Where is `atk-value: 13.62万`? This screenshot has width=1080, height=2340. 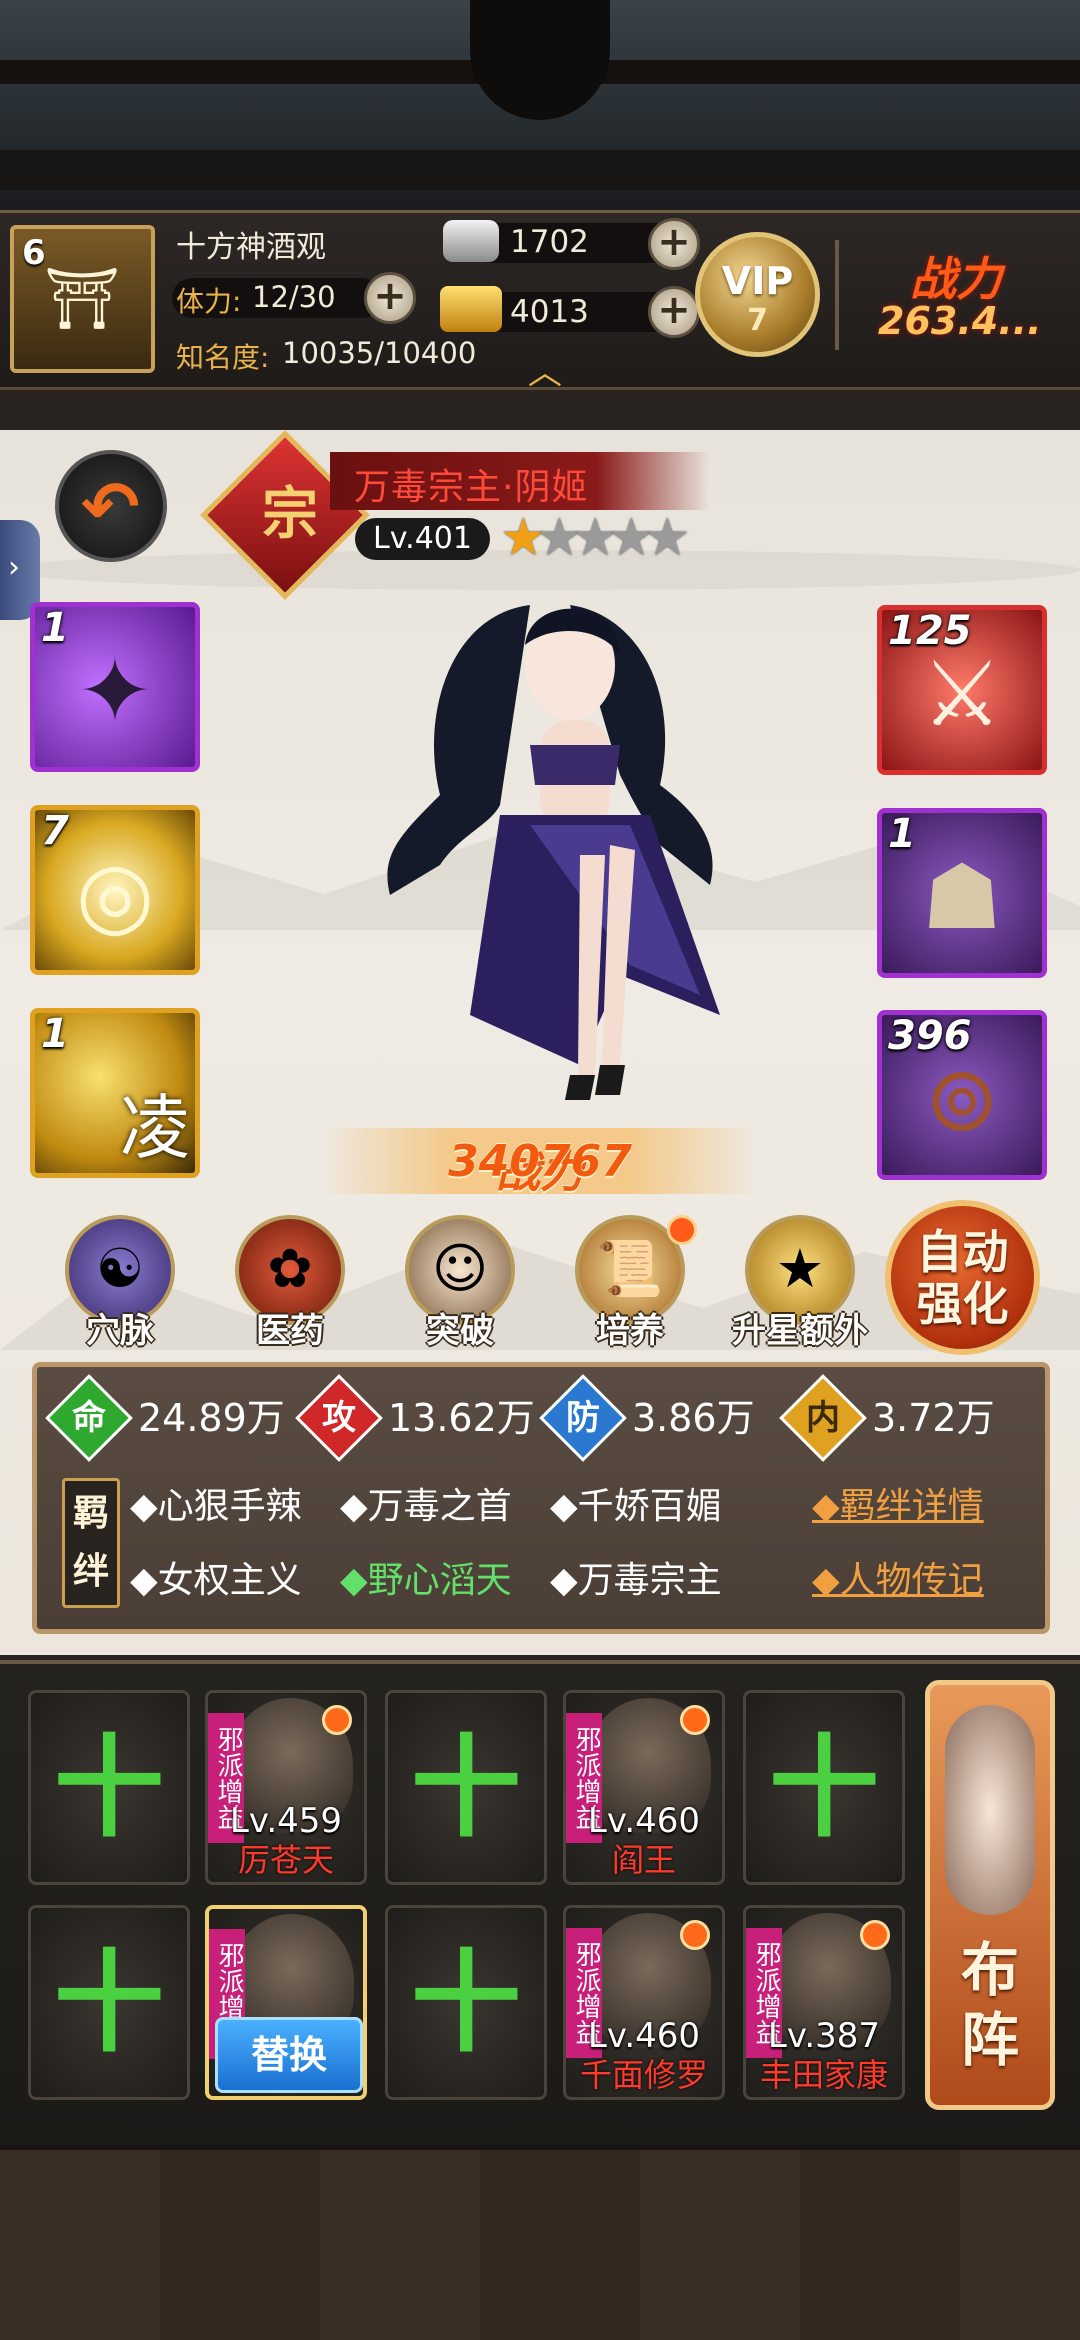 atk-value: 13.62万 is located at coordinates (461, 1418).